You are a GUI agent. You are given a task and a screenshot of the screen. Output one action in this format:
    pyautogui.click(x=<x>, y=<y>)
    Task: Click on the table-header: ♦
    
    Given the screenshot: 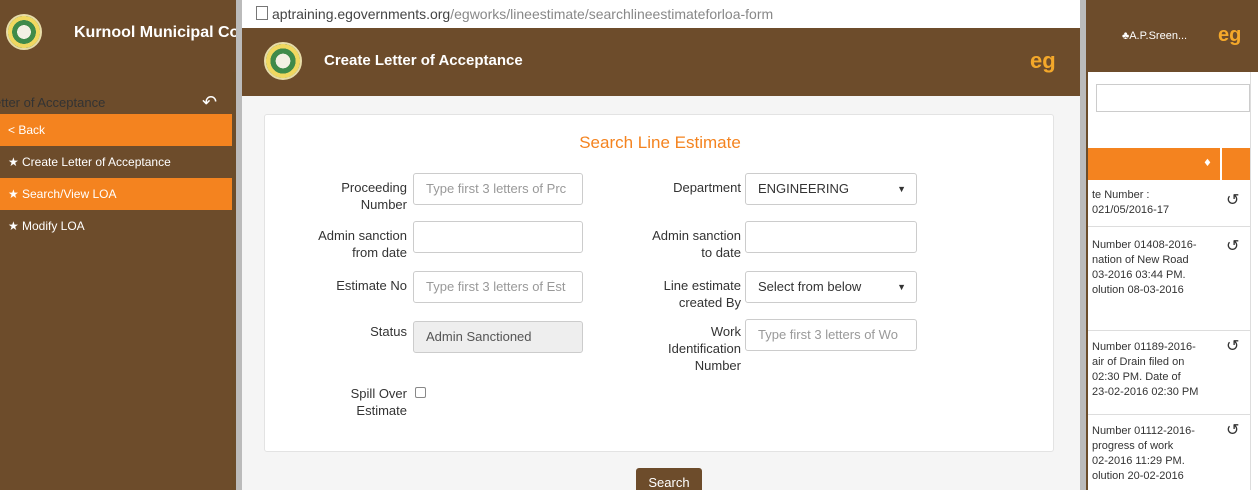 What is the action you would take?
    pyautogui.click(x=1154, y=164)
    